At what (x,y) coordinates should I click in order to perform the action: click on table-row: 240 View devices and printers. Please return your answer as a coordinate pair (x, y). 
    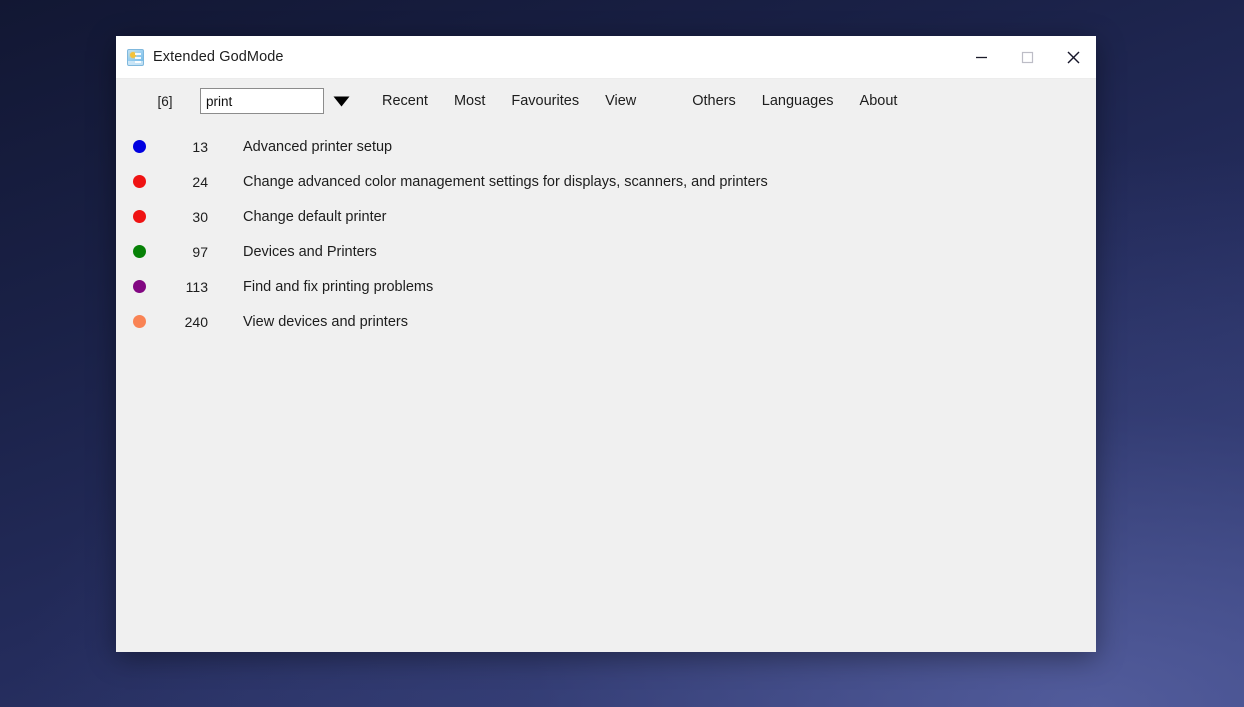
    Looking at the image, I should click on (606, 321).